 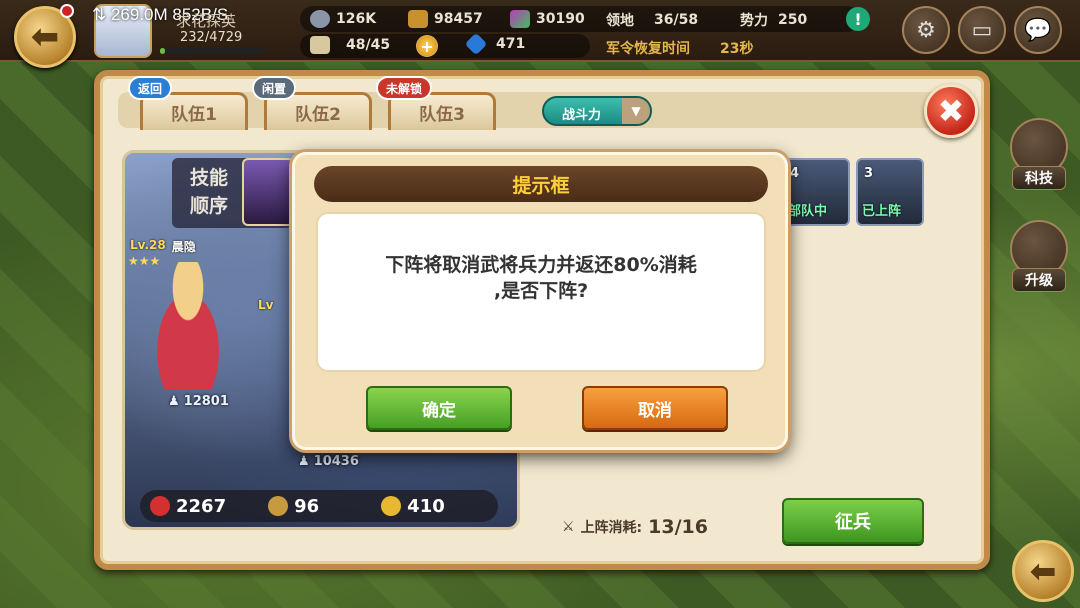 What do you see at coordinates (439, 408) in the screenshot?
I see `confirm-button: 确定` at bounding box center [439, 408].